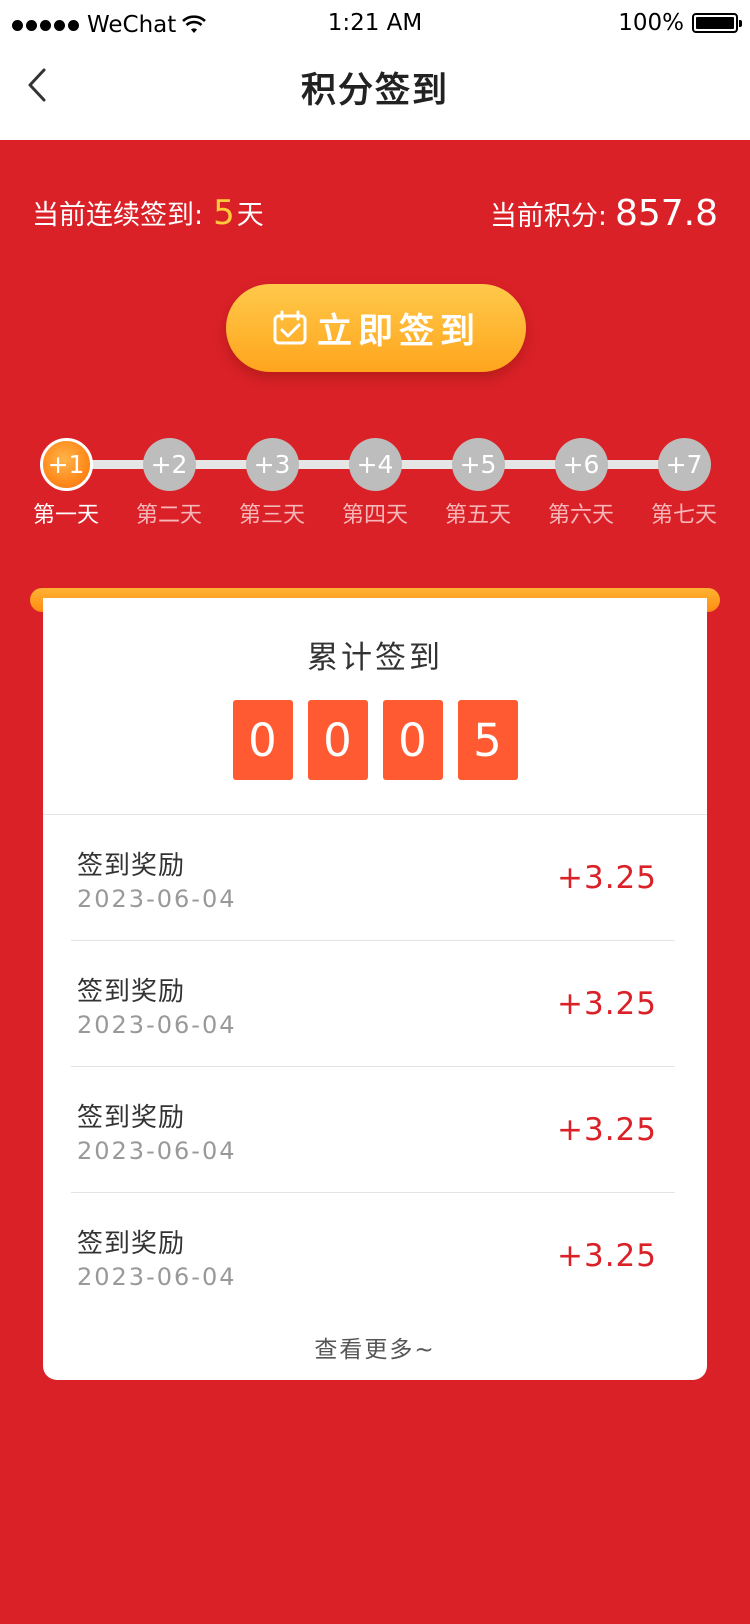  I want to click on day-bonus-badge: +2, so click(169, 464).